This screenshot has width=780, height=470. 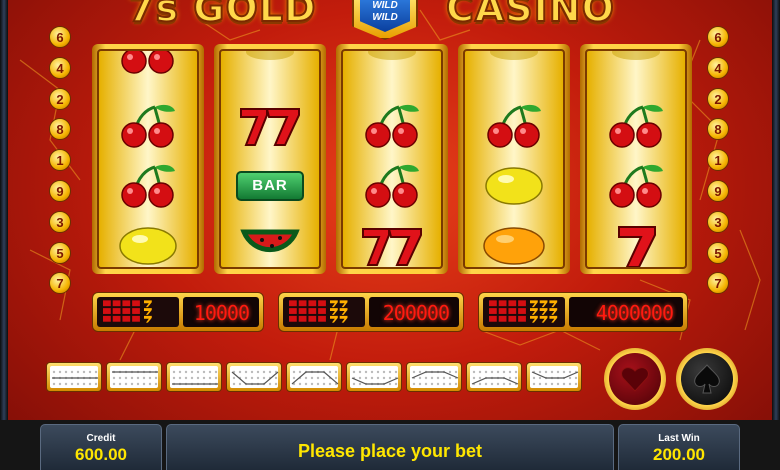 What do you see at coordinates (776, 210) in the screenshot?
I see `right-frame` at bounding box center [776, 210].